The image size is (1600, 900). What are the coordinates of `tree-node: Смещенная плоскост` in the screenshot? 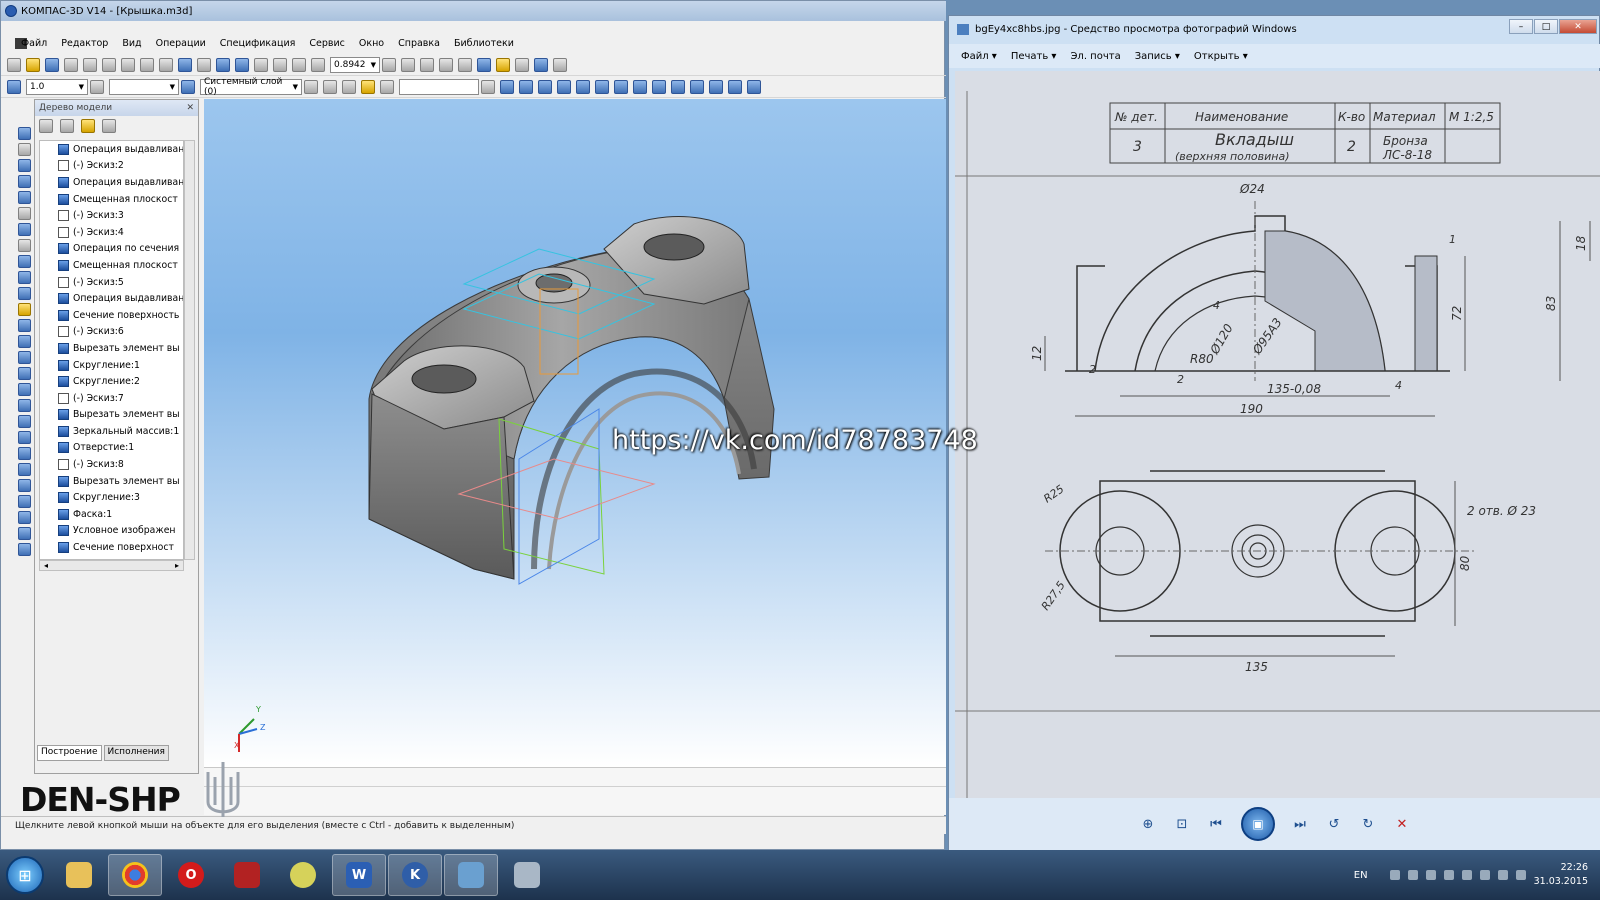 It's located at (111, 199).